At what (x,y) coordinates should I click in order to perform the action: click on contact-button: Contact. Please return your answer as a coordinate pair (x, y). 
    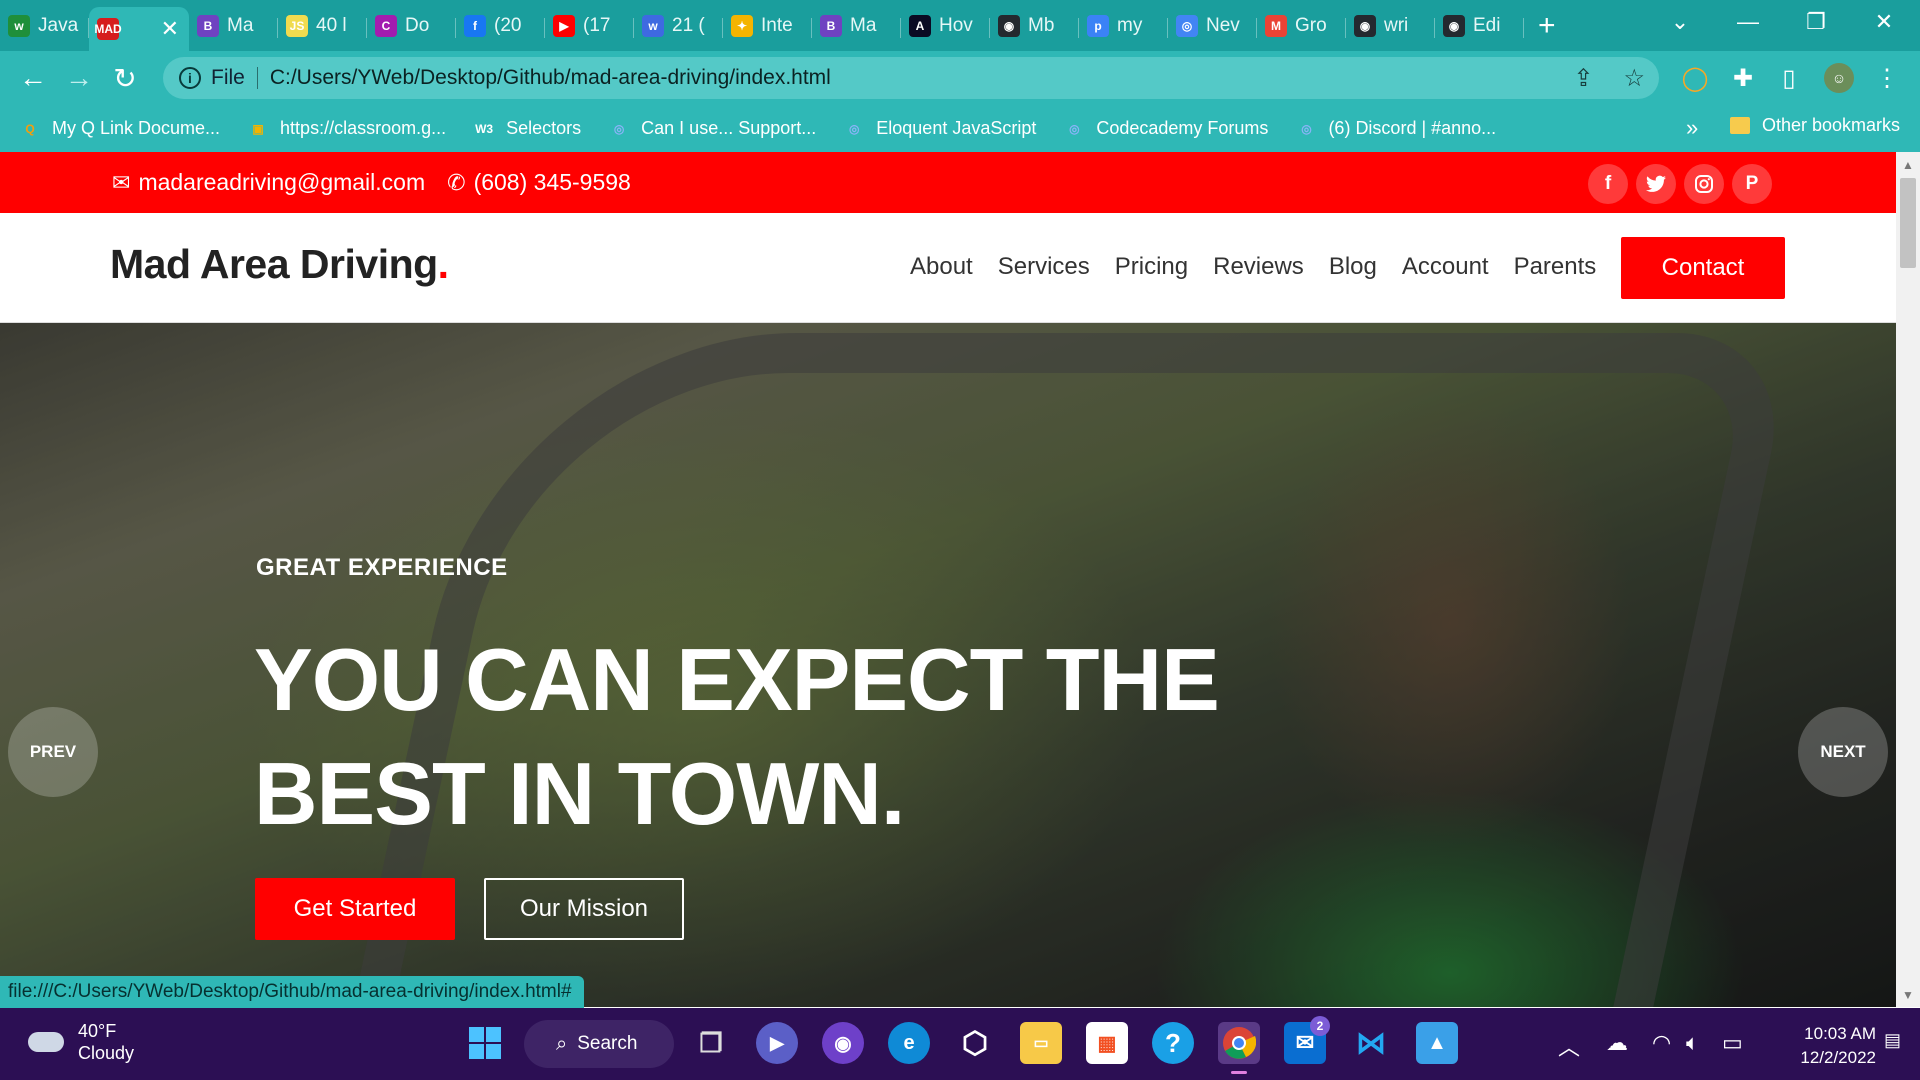
    Looking at the image, I should click on (1703, 268).